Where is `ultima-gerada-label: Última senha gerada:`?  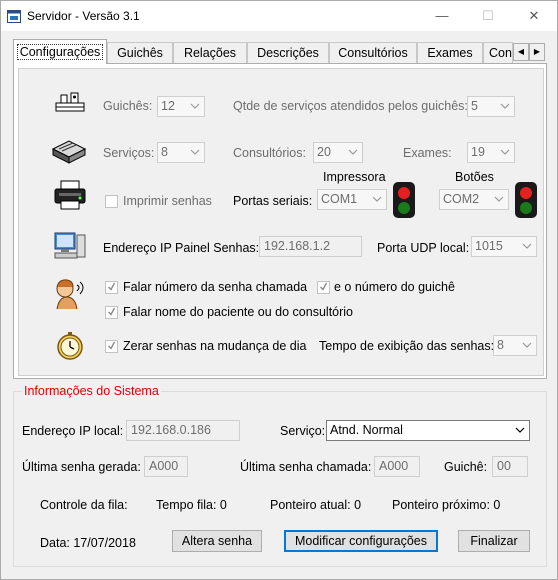 ultima-gerada-label: Última senha gerada: is located at coordinates (81, 467).